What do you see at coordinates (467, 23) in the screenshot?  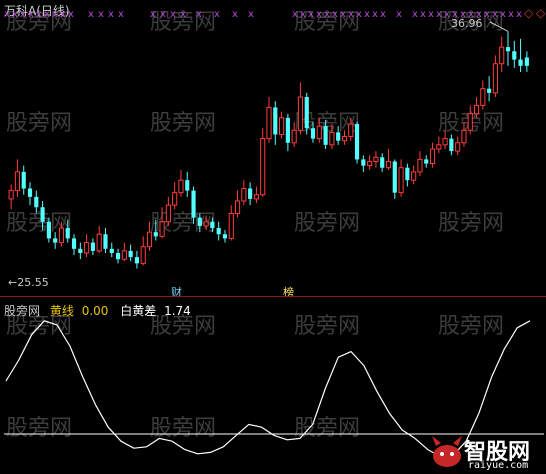 I see `high-price-label: 36.96` at bounding box center [467, 23].